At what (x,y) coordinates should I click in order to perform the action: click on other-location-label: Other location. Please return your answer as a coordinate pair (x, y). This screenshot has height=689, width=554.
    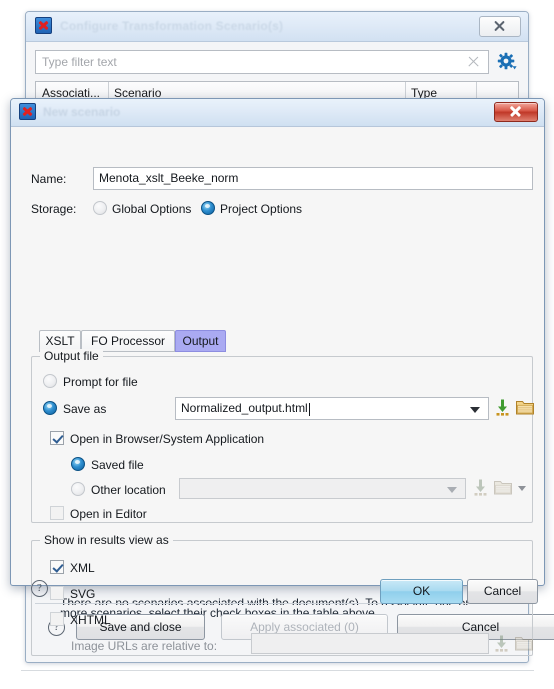
    Looking at the image, I should click on (128, 490).